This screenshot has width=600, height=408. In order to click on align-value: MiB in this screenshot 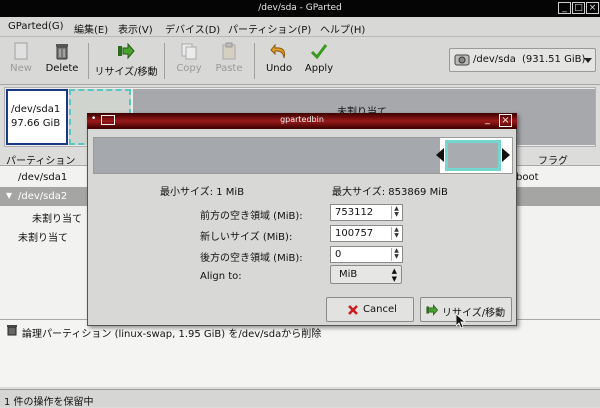, I will do `click(348, 274)`.